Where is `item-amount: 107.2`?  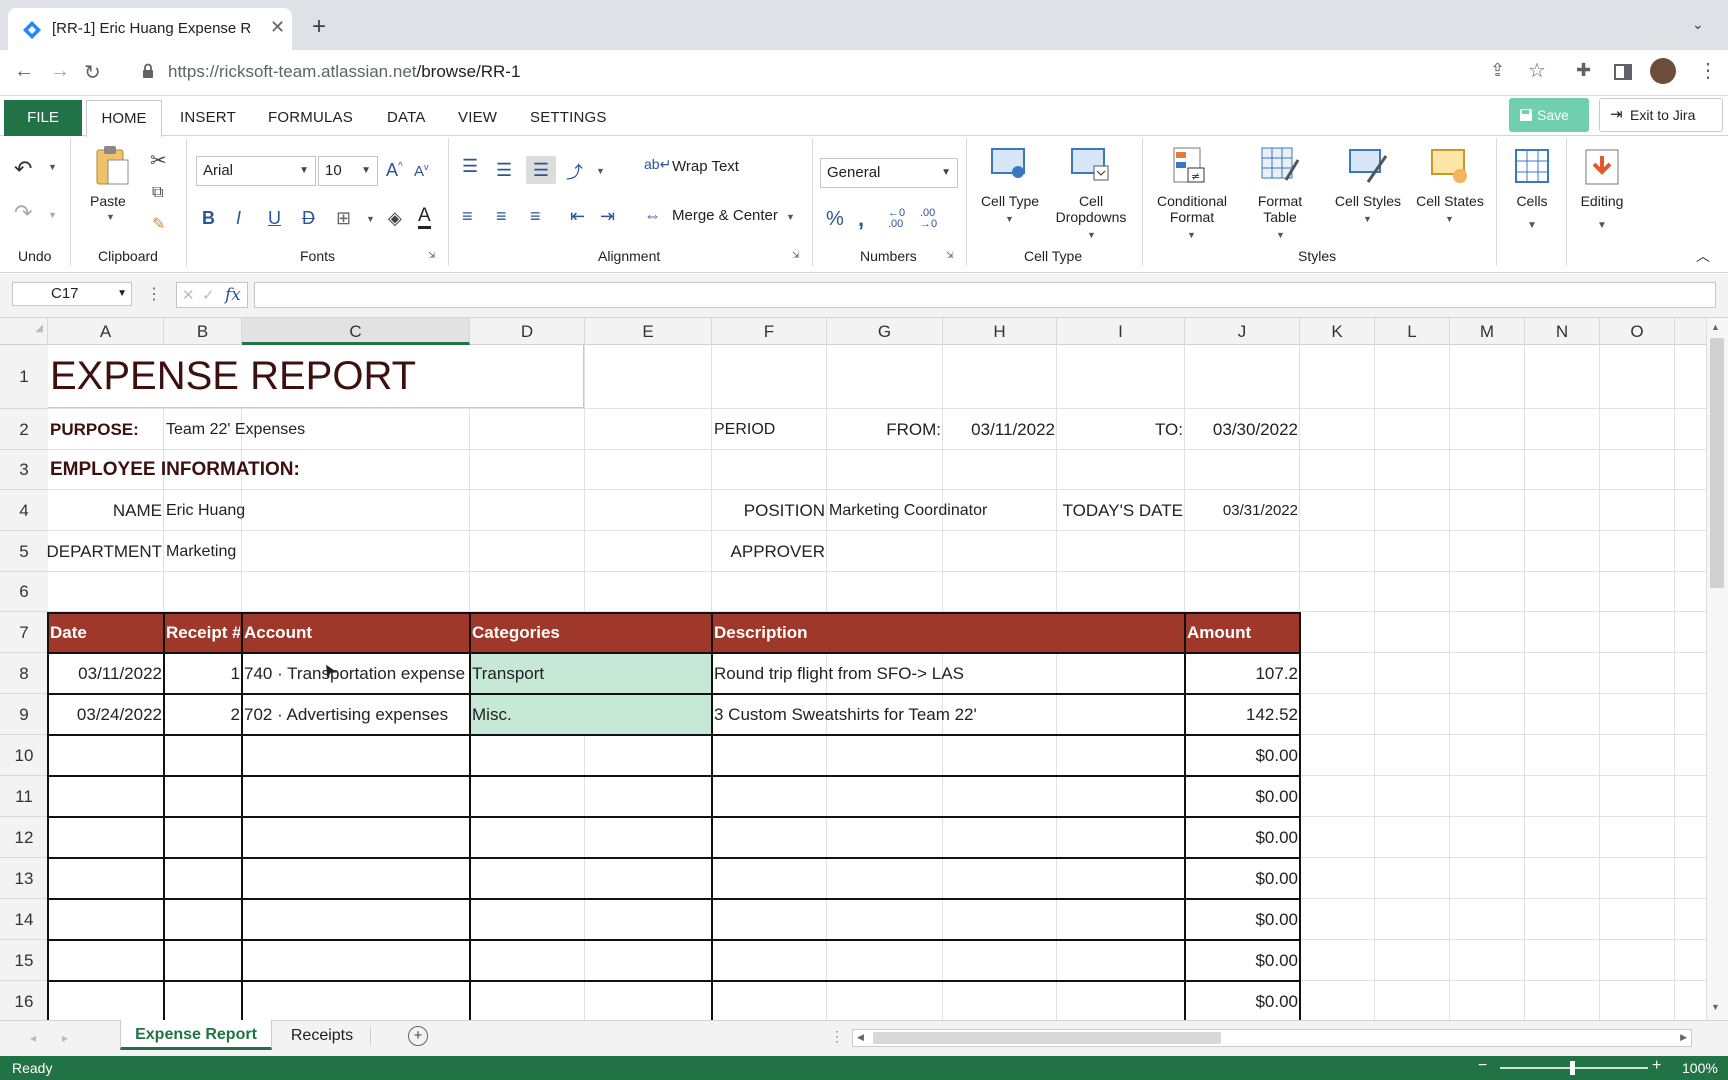 item-amount: 107.2 is located at coordinates (1242, 673).